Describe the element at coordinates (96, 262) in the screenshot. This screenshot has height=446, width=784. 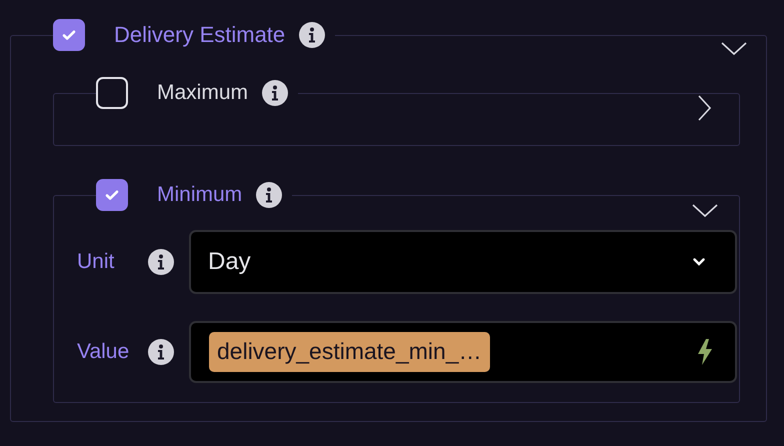
I see `field-label: Unit` at that location.